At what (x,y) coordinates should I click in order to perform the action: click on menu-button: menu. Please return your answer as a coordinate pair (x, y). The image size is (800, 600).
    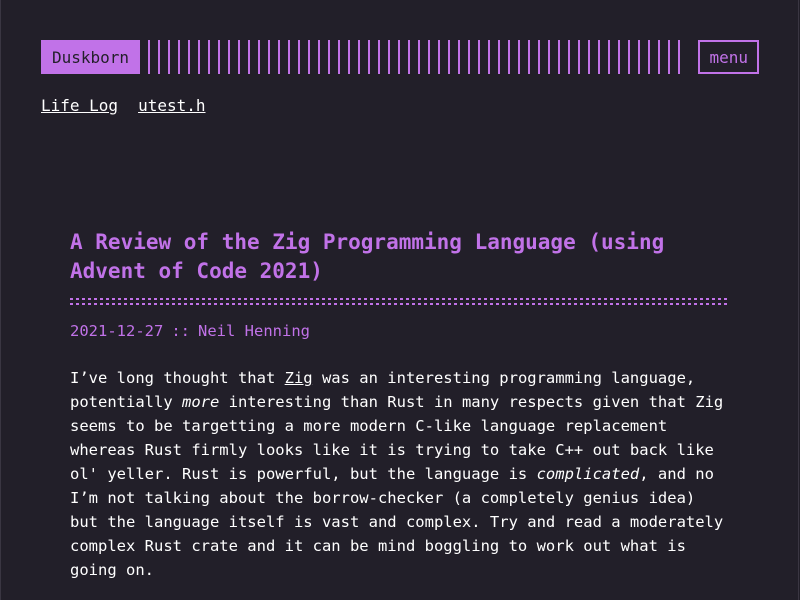
    Looking at the image, I should click on (728, 57).